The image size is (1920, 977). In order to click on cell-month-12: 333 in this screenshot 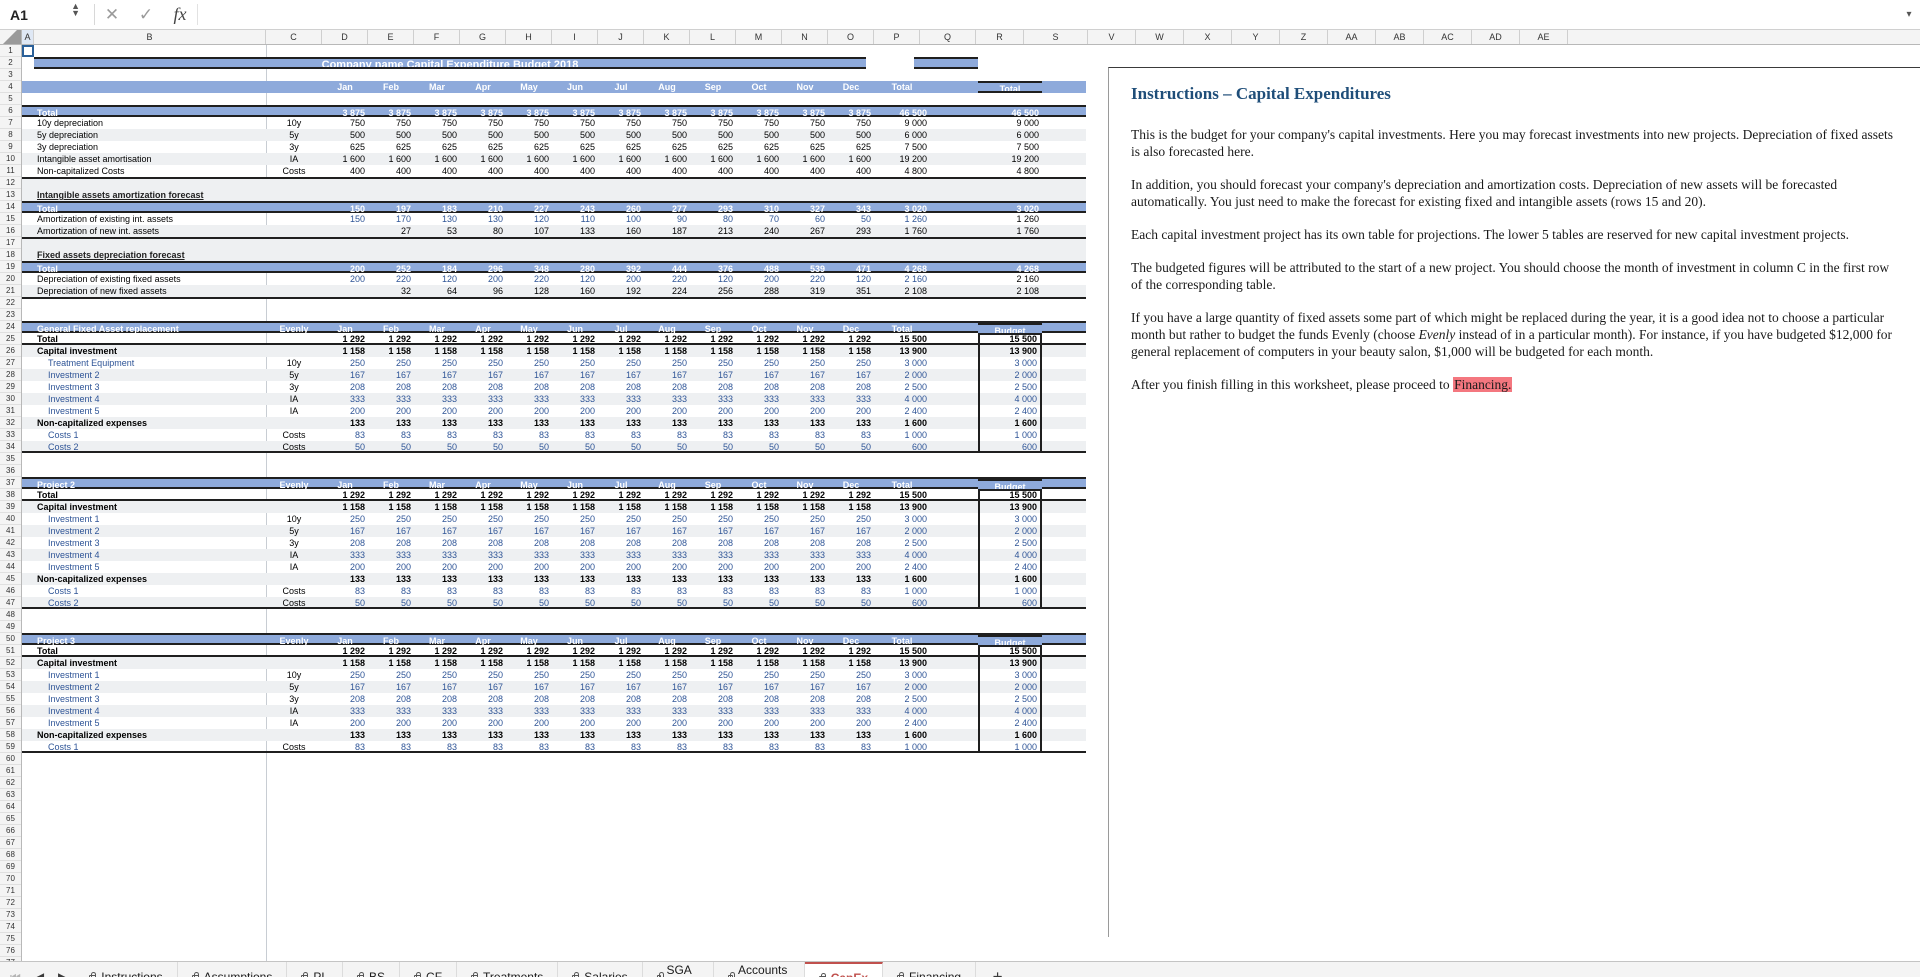, I will do `click(851, 555)`.